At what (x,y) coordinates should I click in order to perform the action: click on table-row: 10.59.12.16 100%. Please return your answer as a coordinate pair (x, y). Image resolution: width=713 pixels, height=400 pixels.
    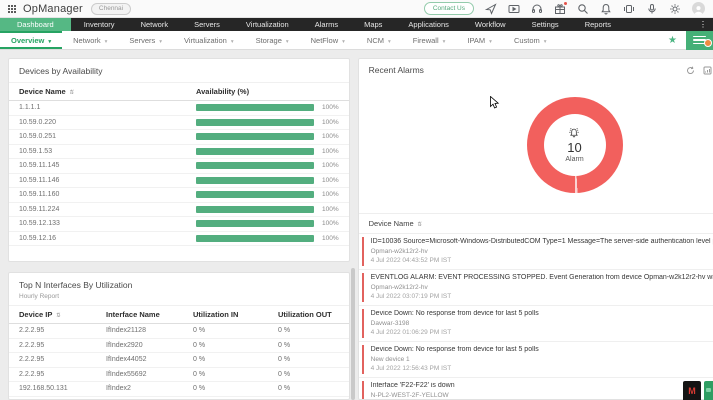
    Looking at the image, I should click on (179, 239).